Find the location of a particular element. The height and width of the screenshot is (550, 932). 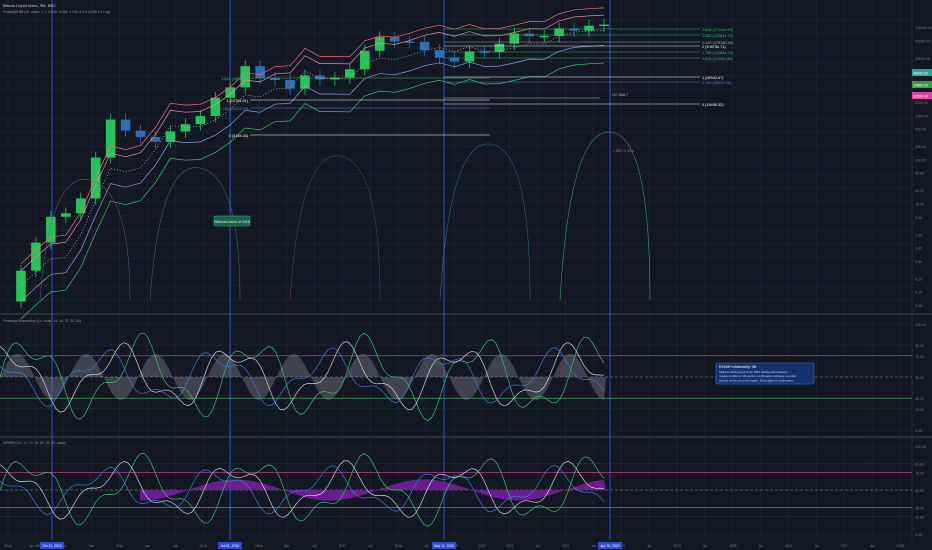

time-axis-label: 2014 is located at coordinates (120, 546).